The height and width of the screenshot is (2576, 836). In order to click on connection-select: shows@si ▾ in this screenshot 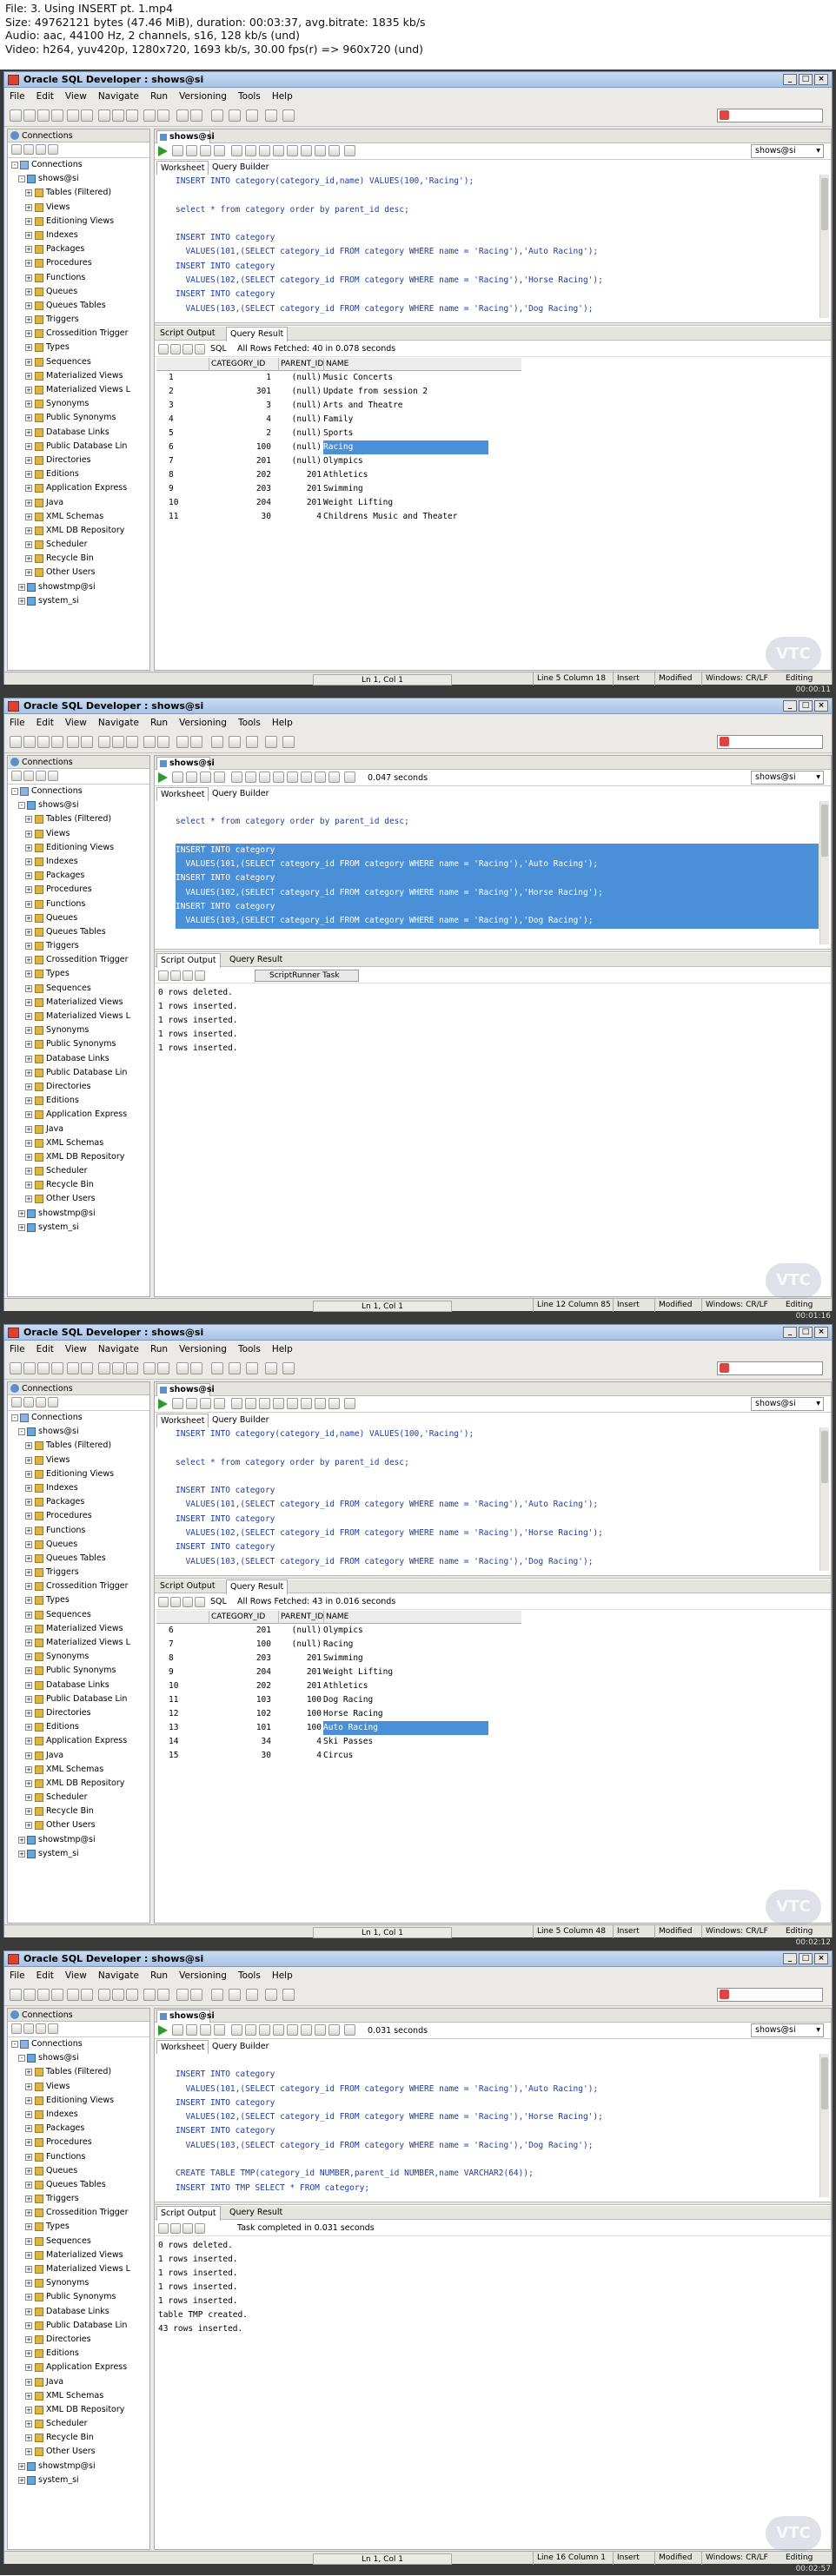, I will do `click(787, 151)`.